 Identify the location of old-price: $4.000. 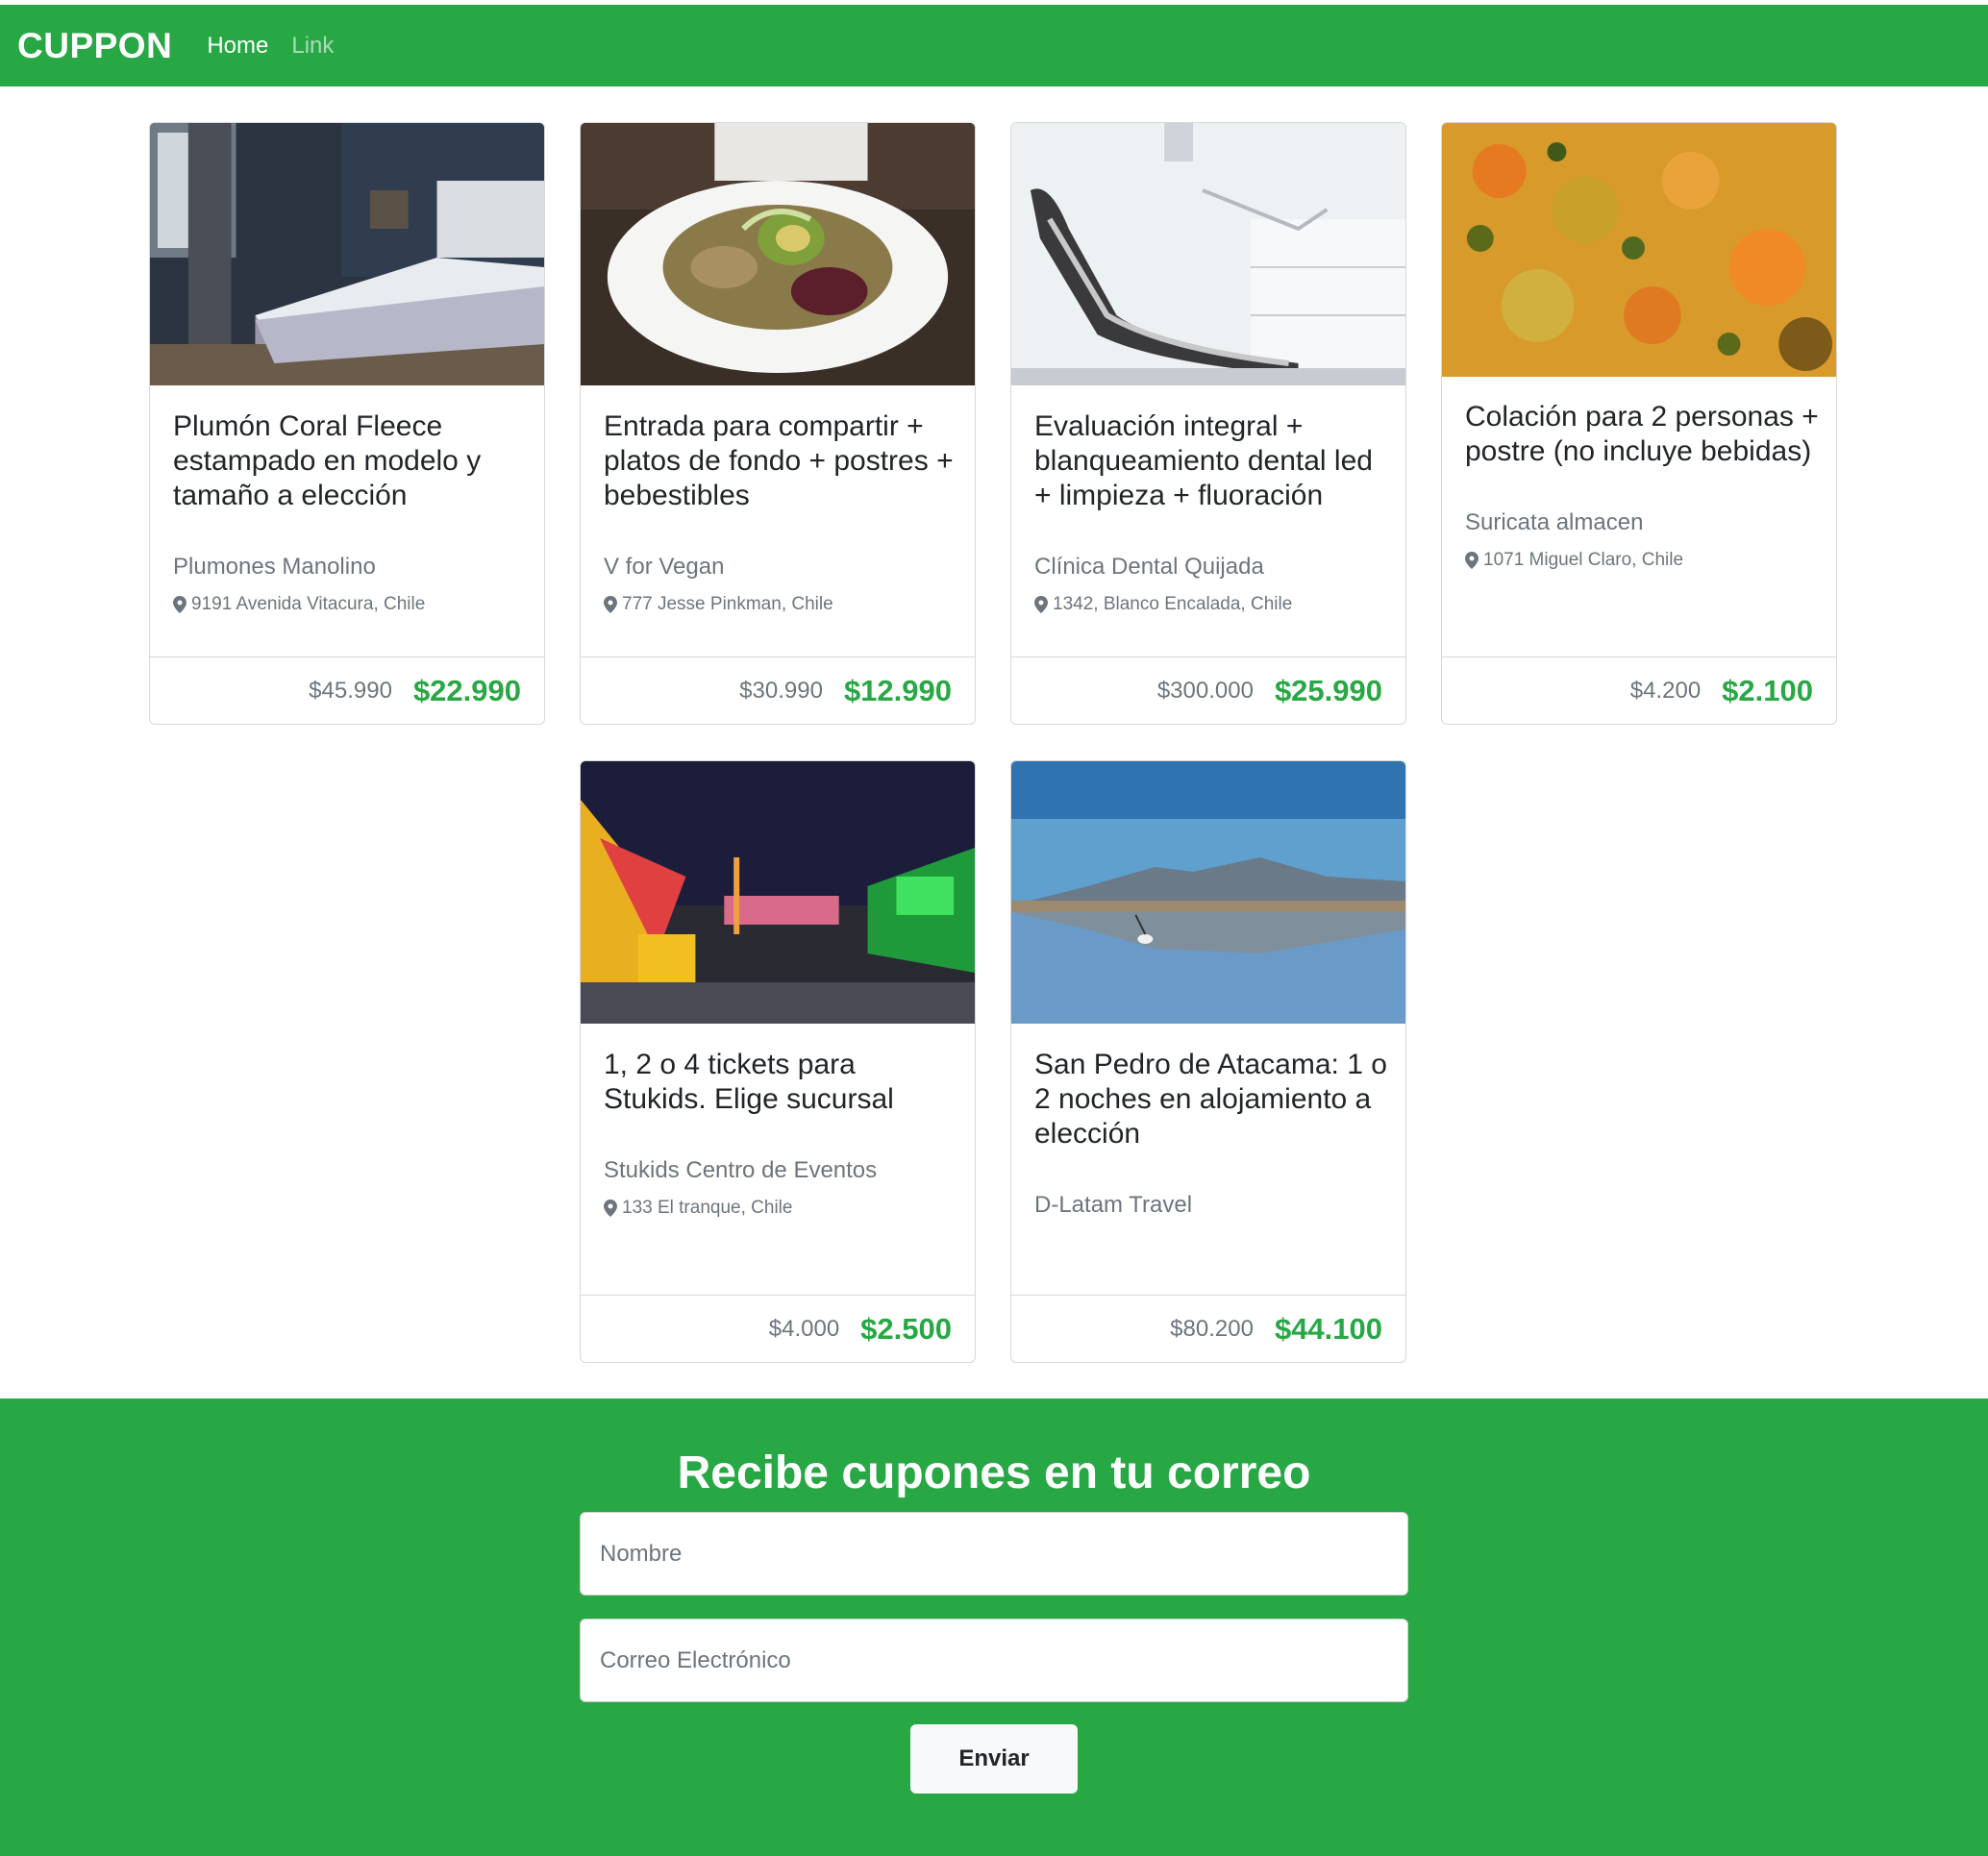
(804, 1329).